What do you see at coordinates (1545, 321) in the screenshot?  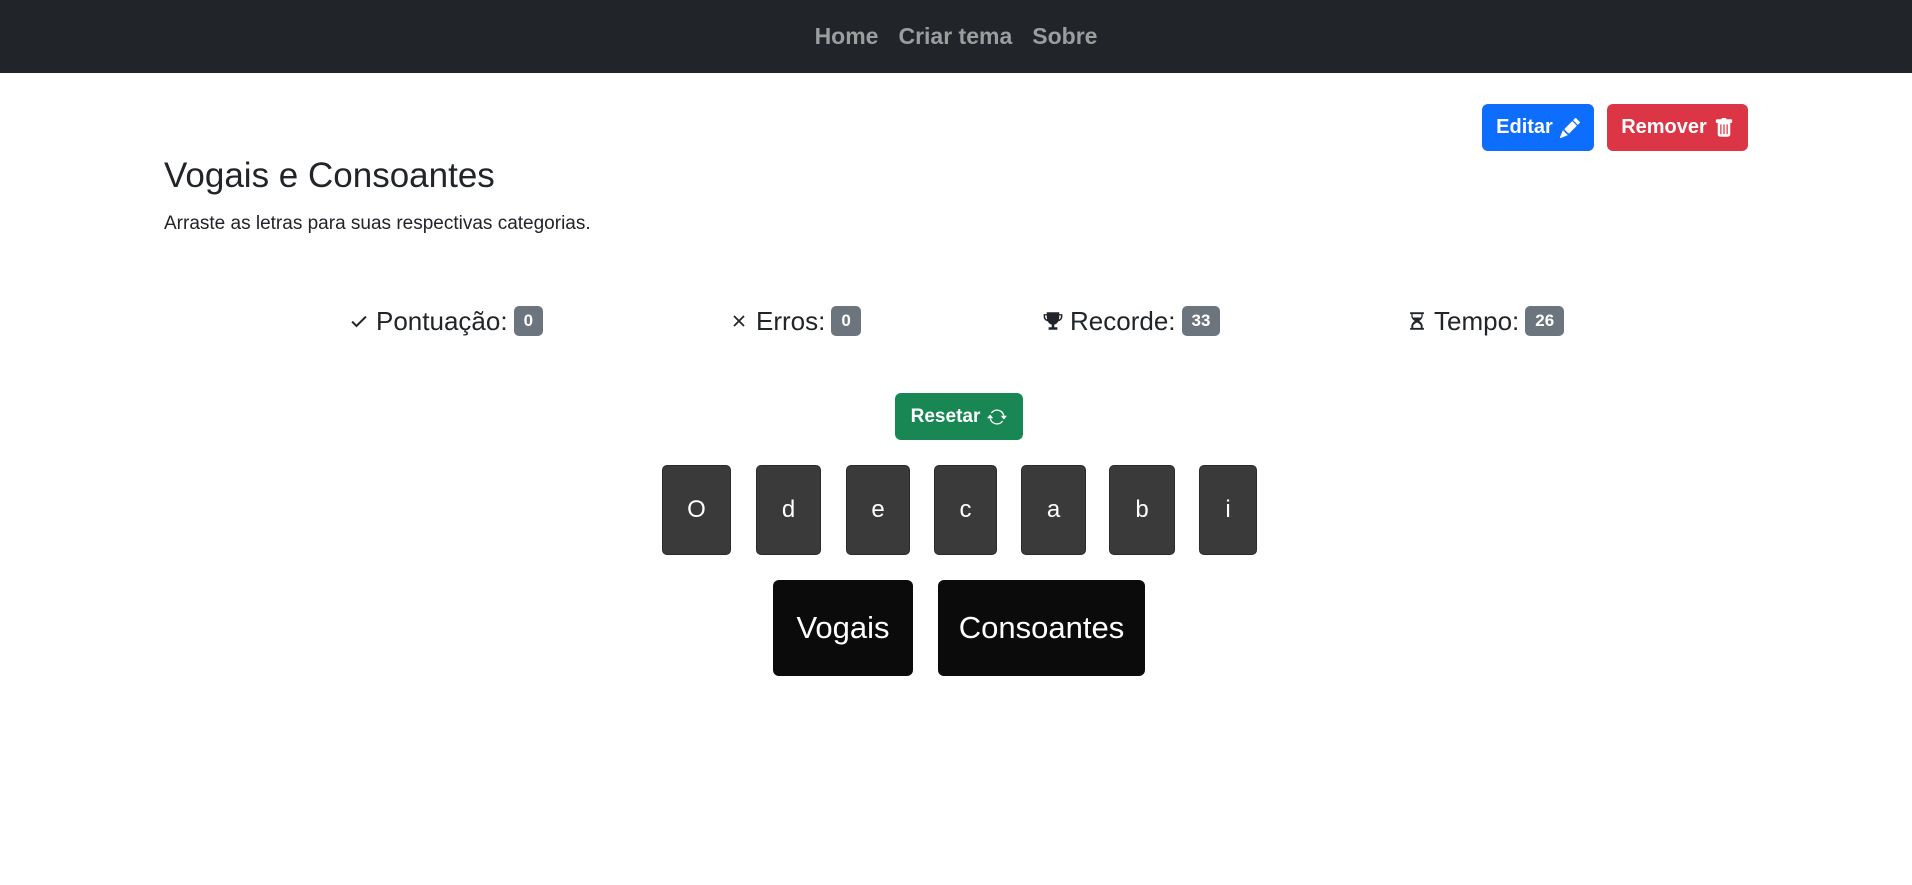 I see `time-badge: 26` at bounding box center [1545, 321].